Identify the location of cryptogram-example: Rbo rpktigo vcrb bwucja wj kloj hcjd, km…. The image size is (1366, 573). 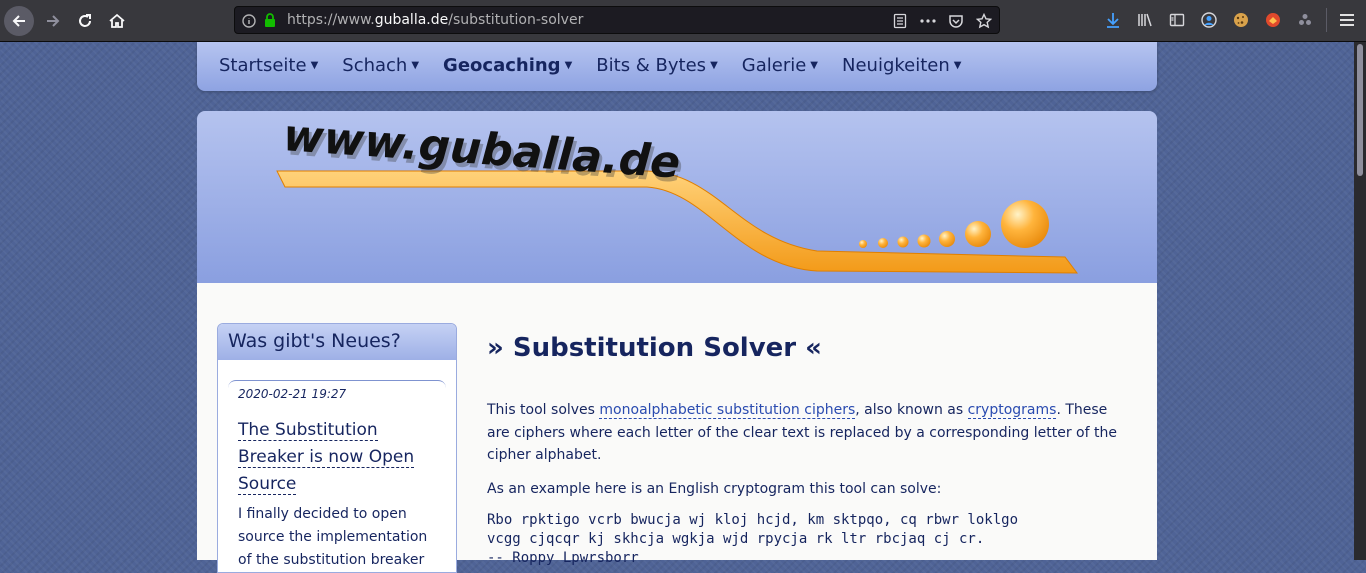
(752, 539).